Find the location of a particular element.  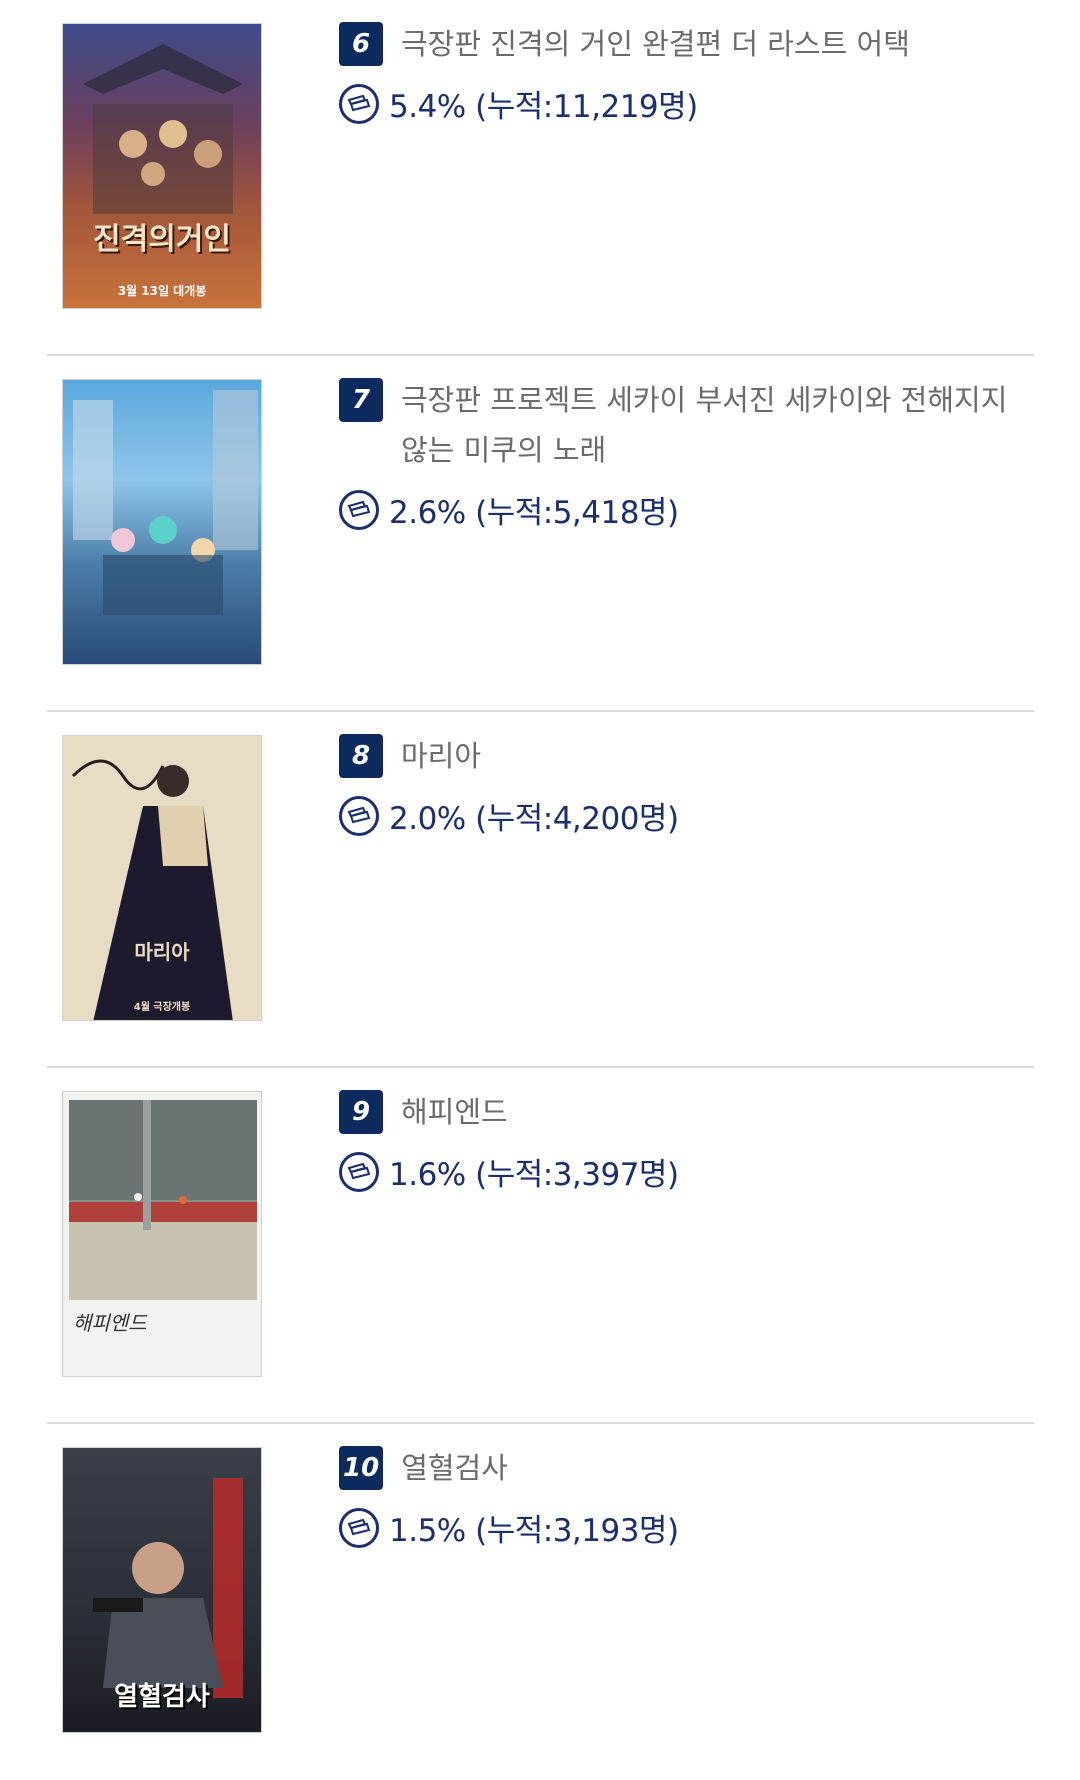

movie-title: 극장판 프로젝트 세카이 부서진 세카이와 전해지지 않는 미쿠의 노래 is located at coordinates (712, 425).